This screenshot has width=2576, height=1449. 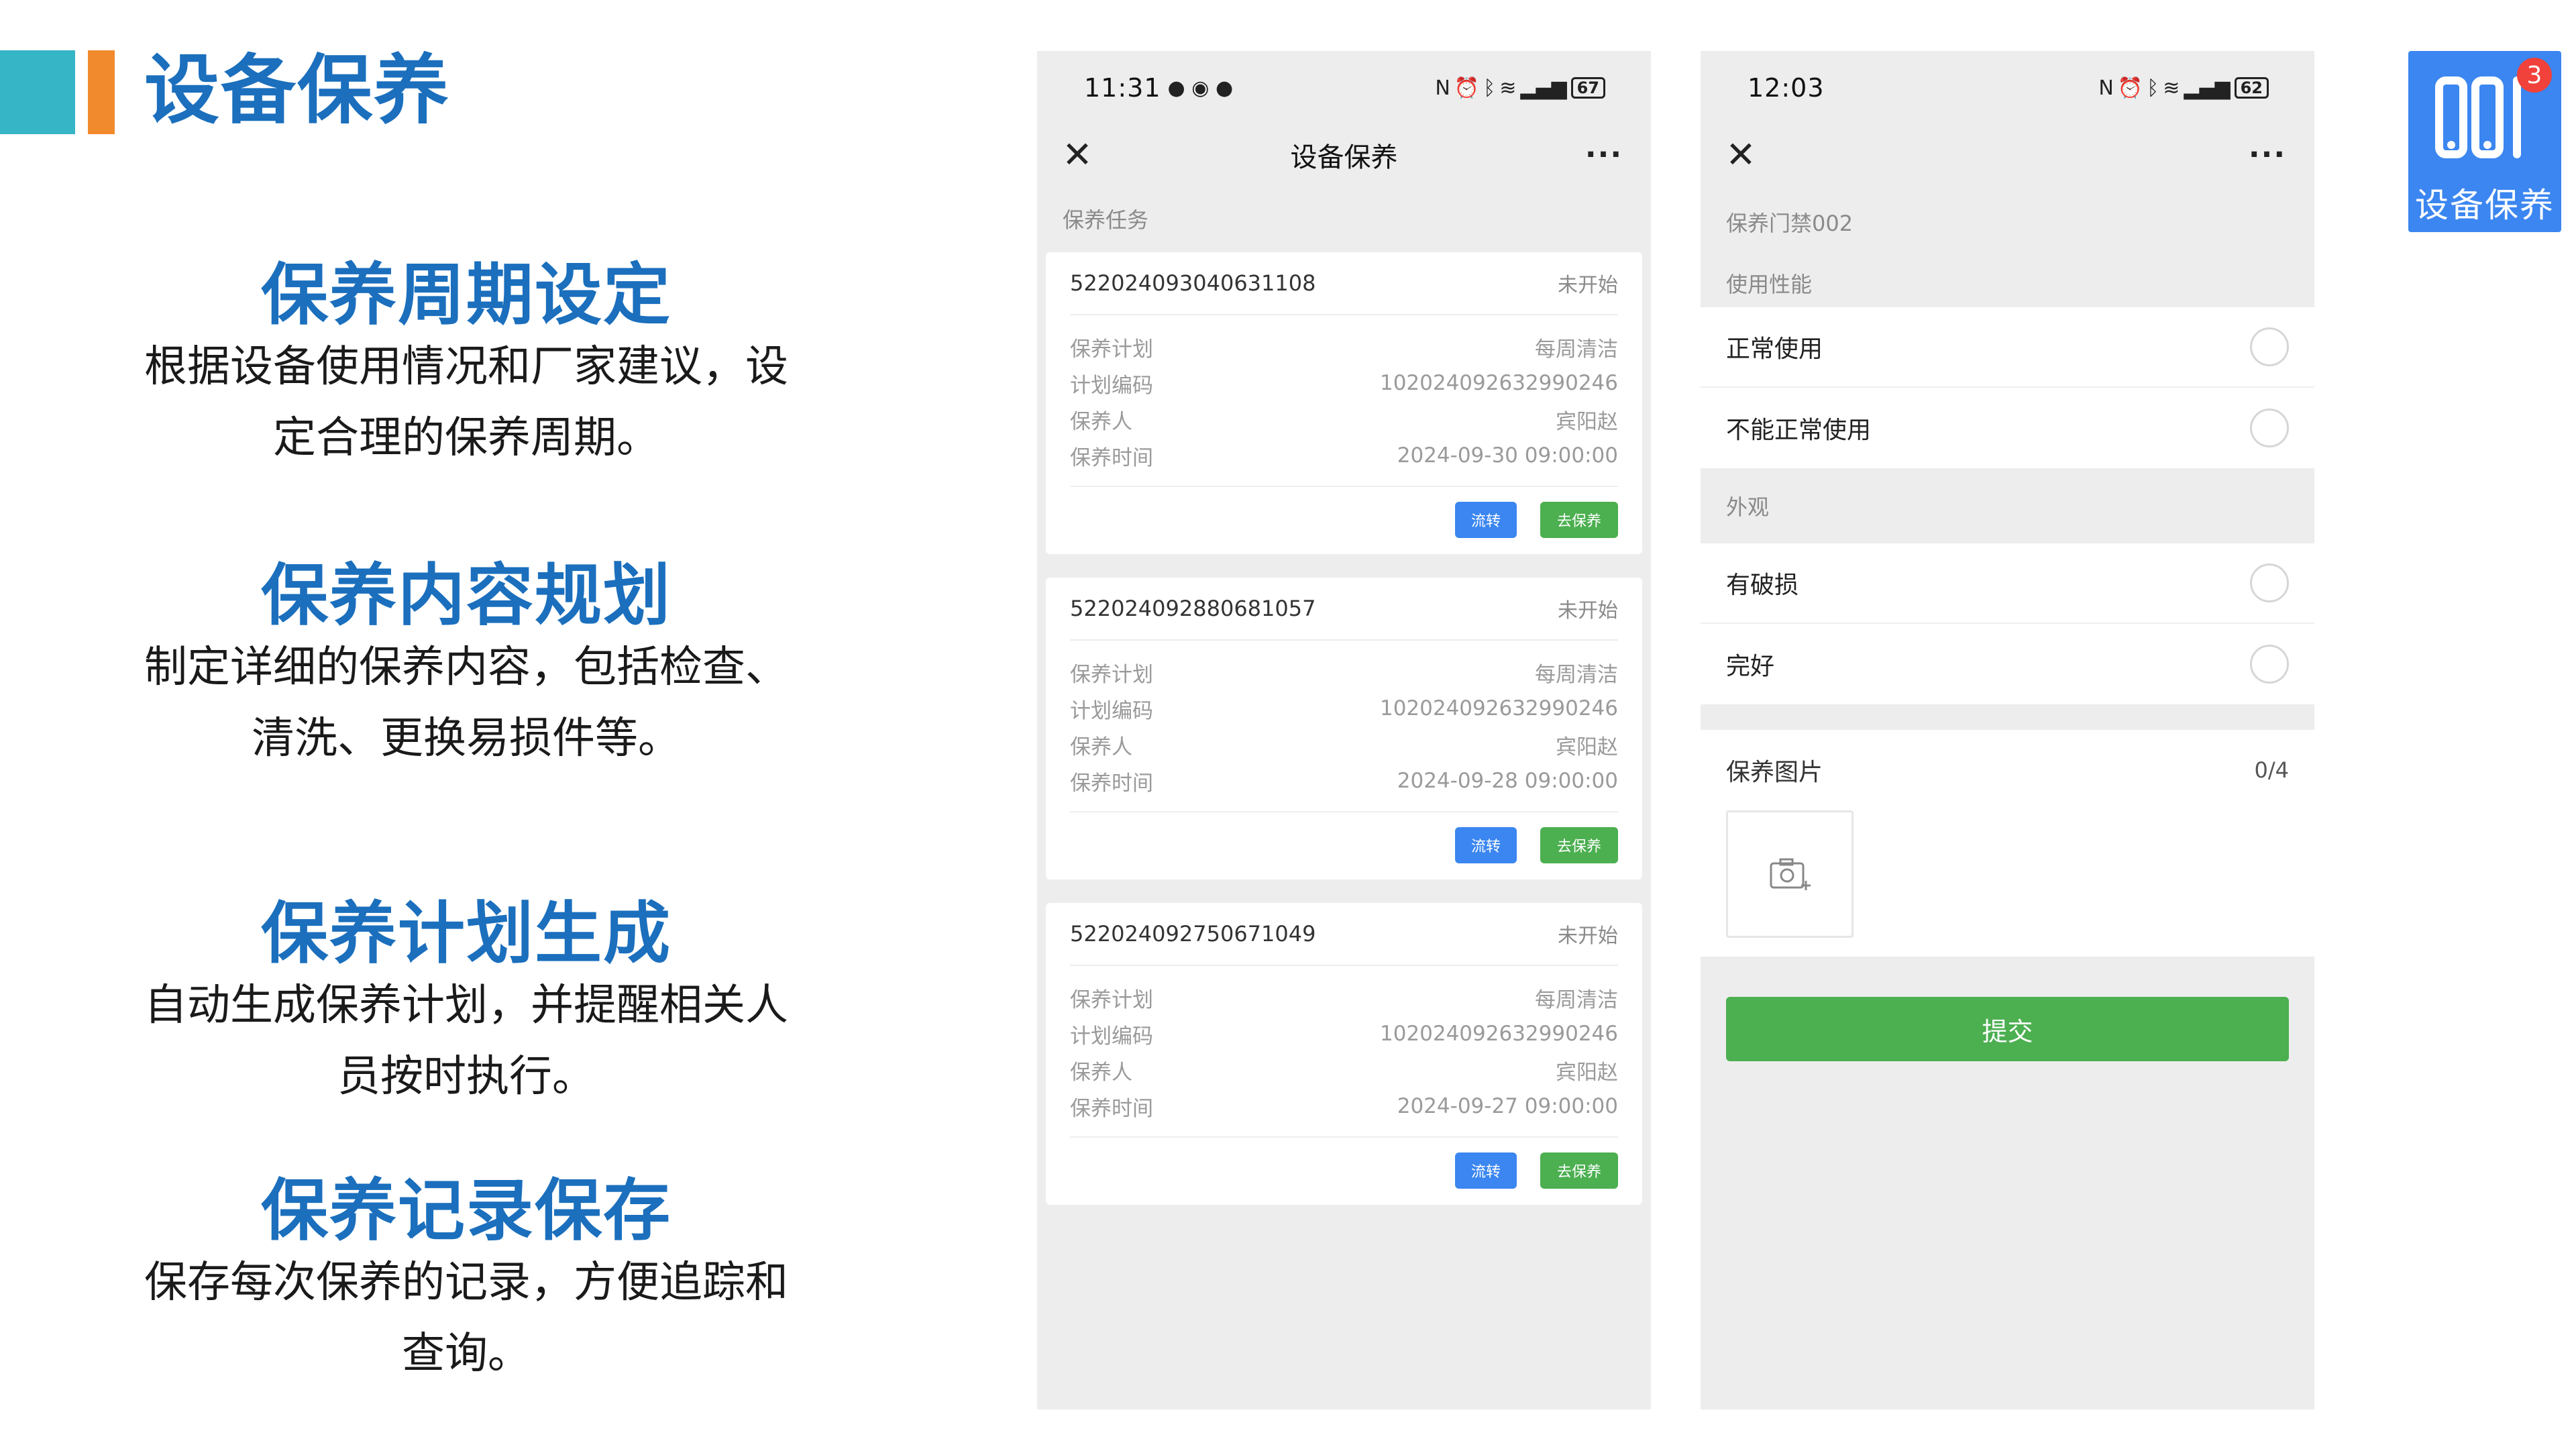 I want to click on nav-bar: ✕ 设备保养 ···, so click(x=1344, y=155).